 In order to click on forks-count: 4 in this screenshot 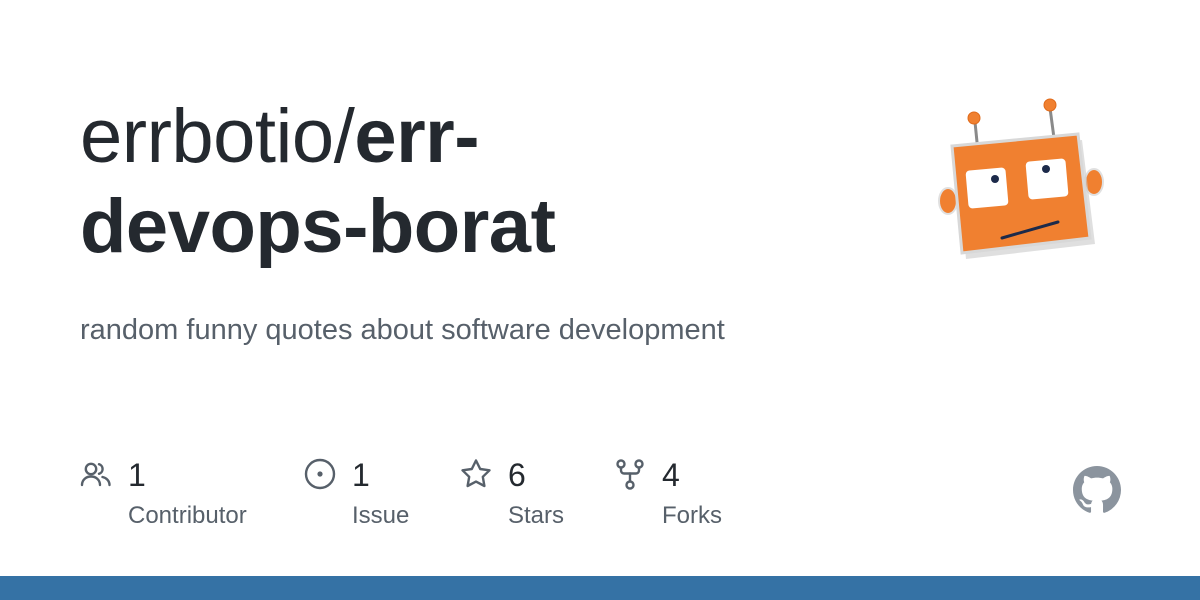, I will do `click(671, 475)`.